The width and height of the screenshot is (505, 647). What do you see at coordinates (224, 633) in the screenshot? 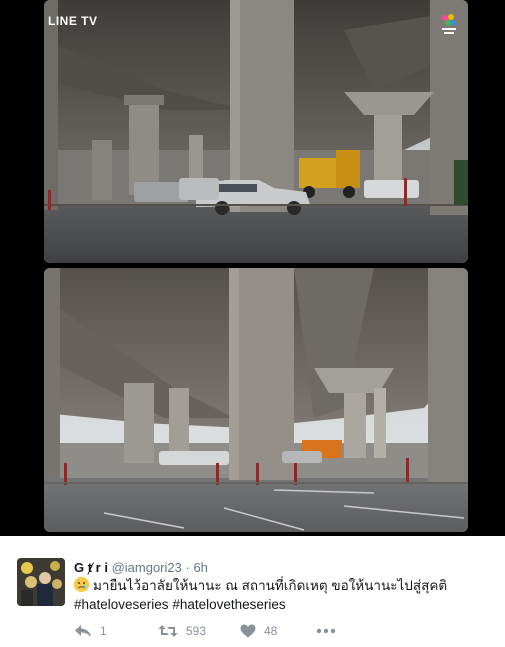
I see `tweet-actions: 1 593 48` at bounding box center [224, 633].